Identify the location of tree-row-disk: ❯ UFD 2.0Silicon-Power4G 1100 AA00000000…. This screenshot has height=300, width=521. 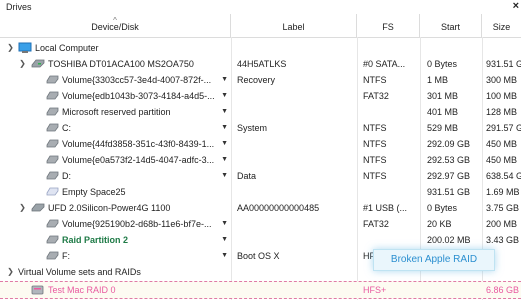
(260, 208).